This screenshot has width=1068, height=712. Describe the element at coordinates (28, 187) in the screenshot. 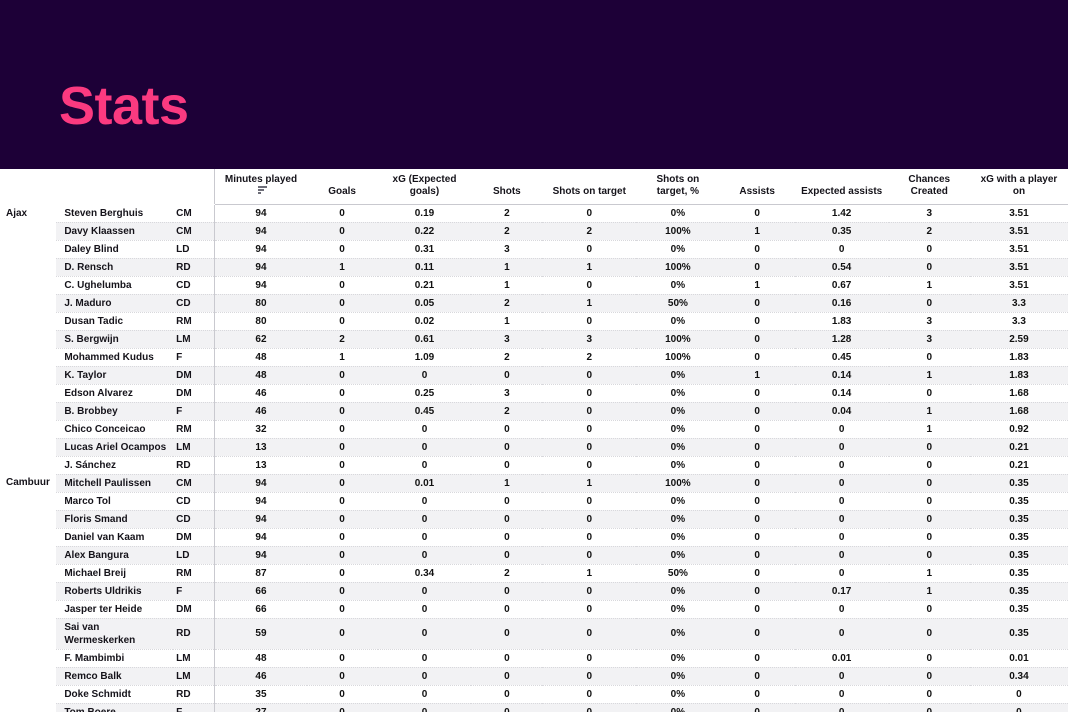

I see `col-header-team` at that location.